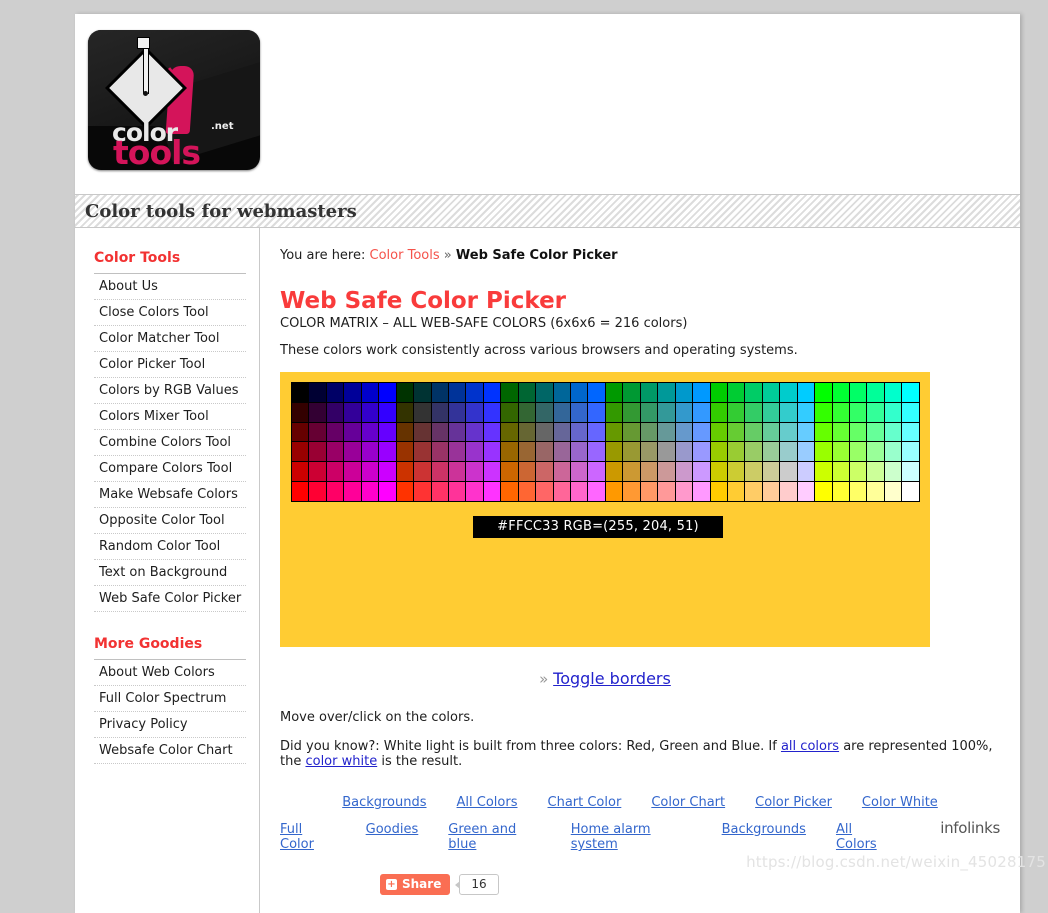 Image resolution: width=1048 pixels, height=913 pixels. I want to click on list-item: Random Color Tool, so click(170, 547).